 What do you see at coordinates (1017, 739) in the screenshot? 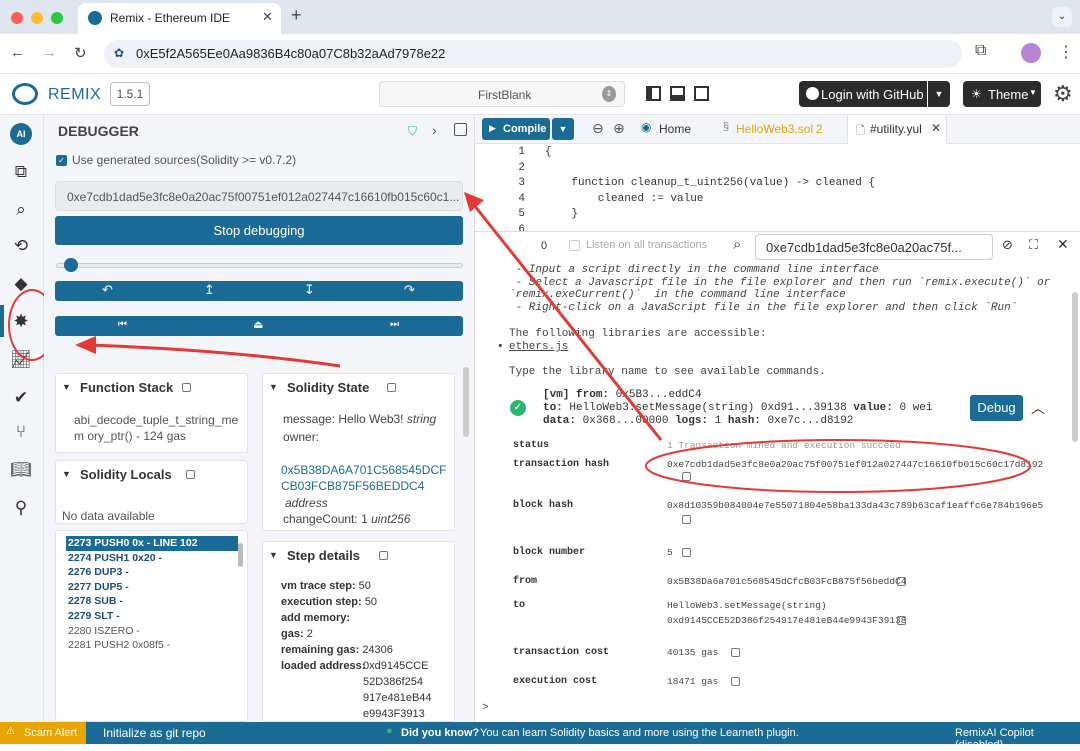
I see `copilot-status: RemixAI Copilot (disabled)` at bounding box center [1017, 739].